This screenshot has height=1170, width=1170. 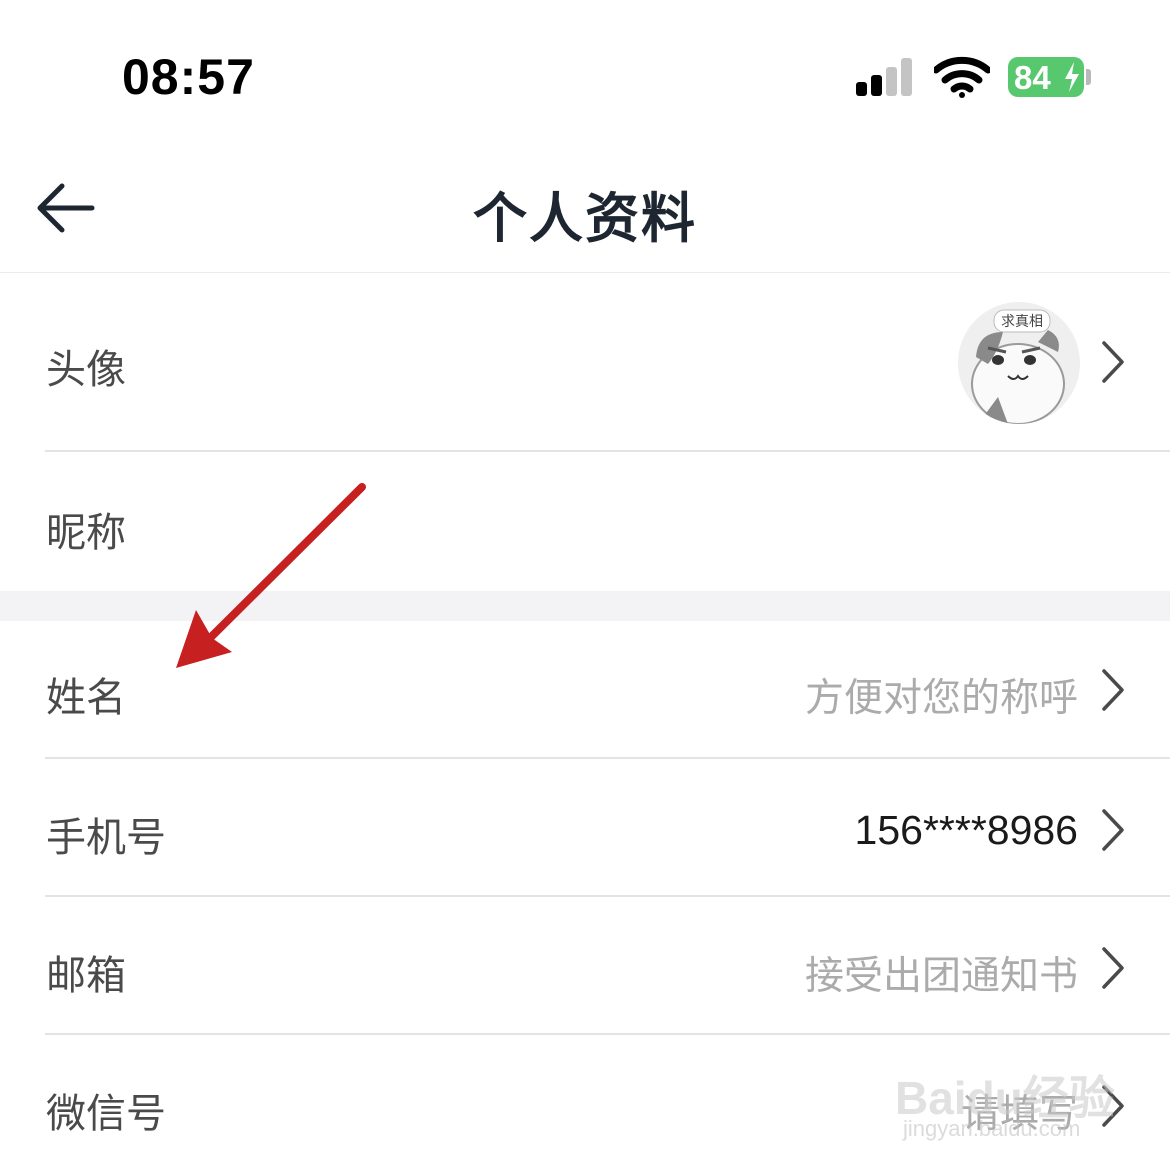 What do you see at coordinates (585, 521) in the screenshot?
I see `nickname-row: 昵称` at bounding box center [585, 521].